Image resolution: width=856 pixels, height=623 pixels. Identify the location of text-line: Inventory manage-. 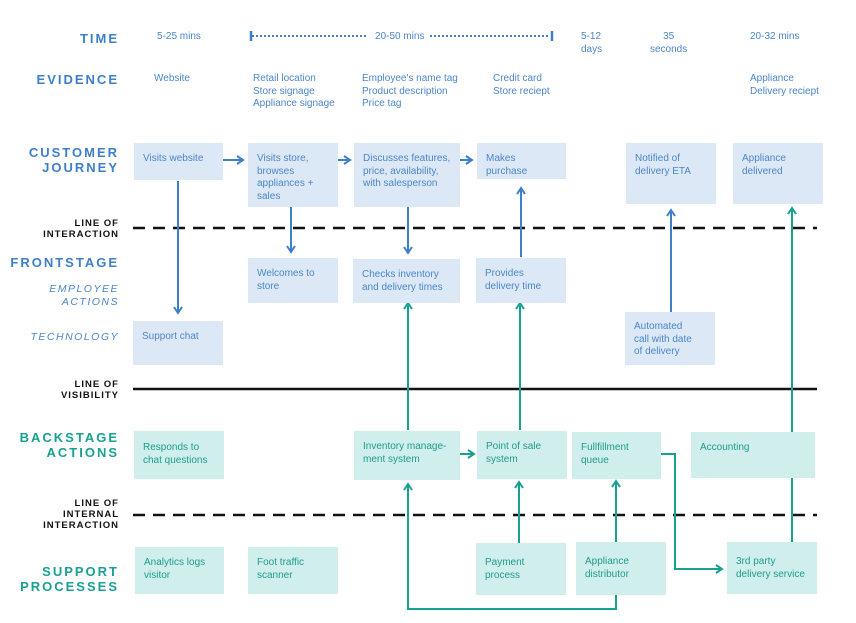
(405, 446).